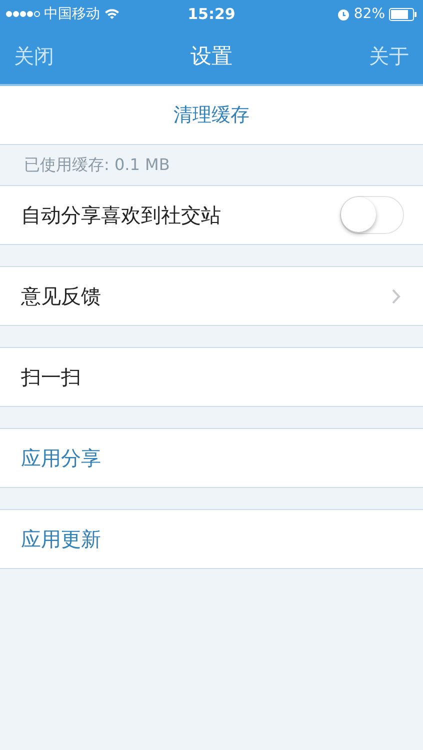  I want to click on row-label: 扫一扫, so click(51, 377).